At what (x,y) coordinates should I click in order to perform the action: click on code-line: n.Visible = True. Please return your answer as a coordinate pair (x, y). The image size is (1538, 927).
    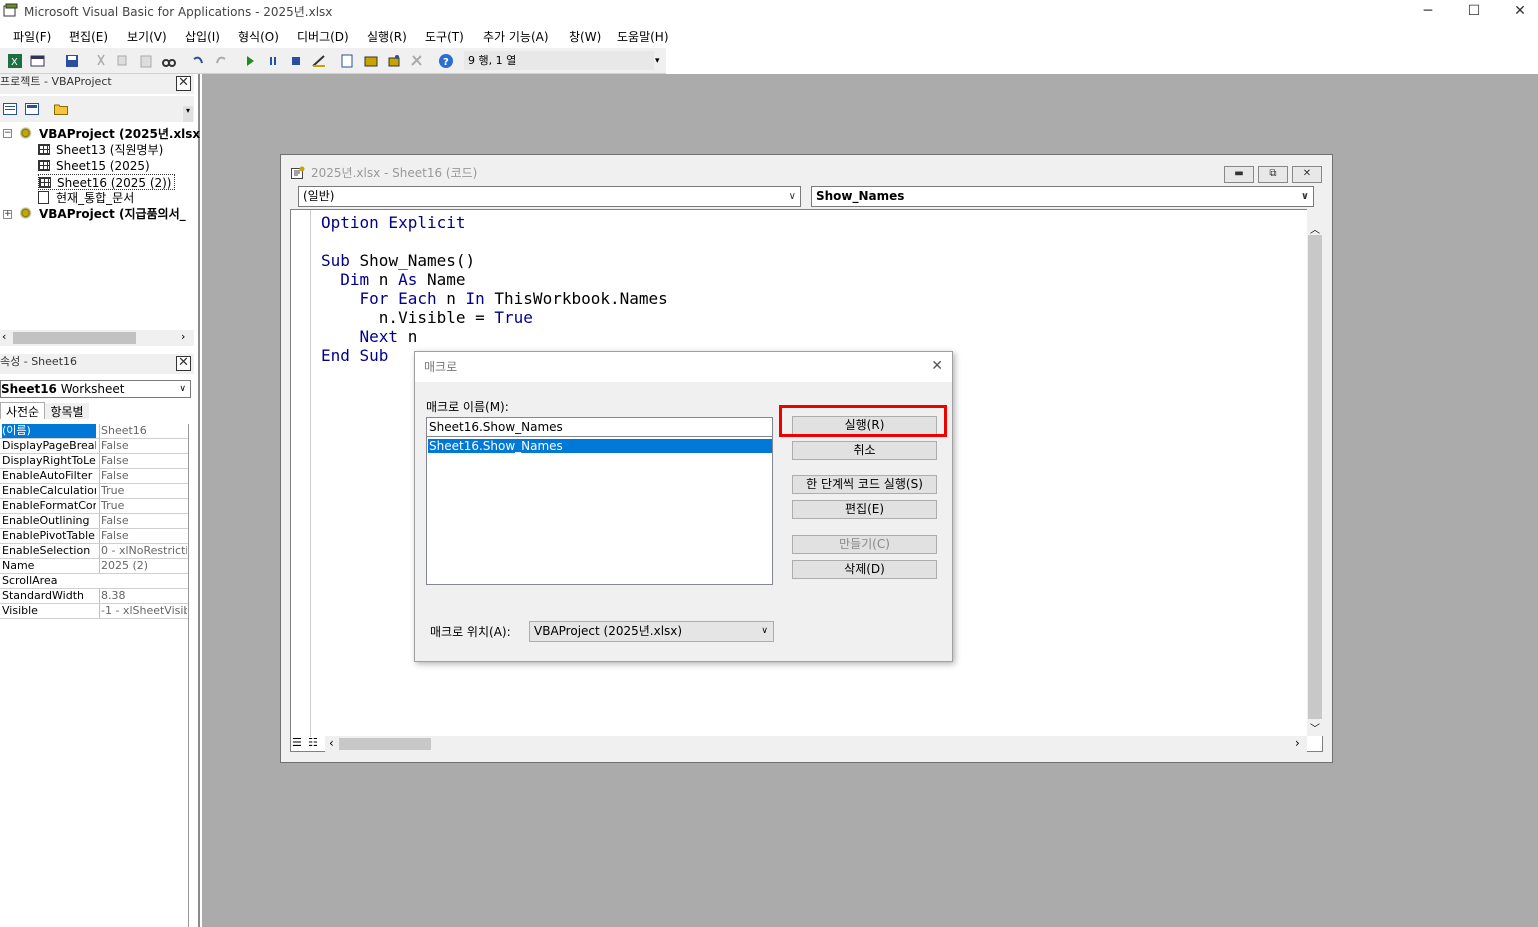
    Looking at the image, I should click on (427, 317).